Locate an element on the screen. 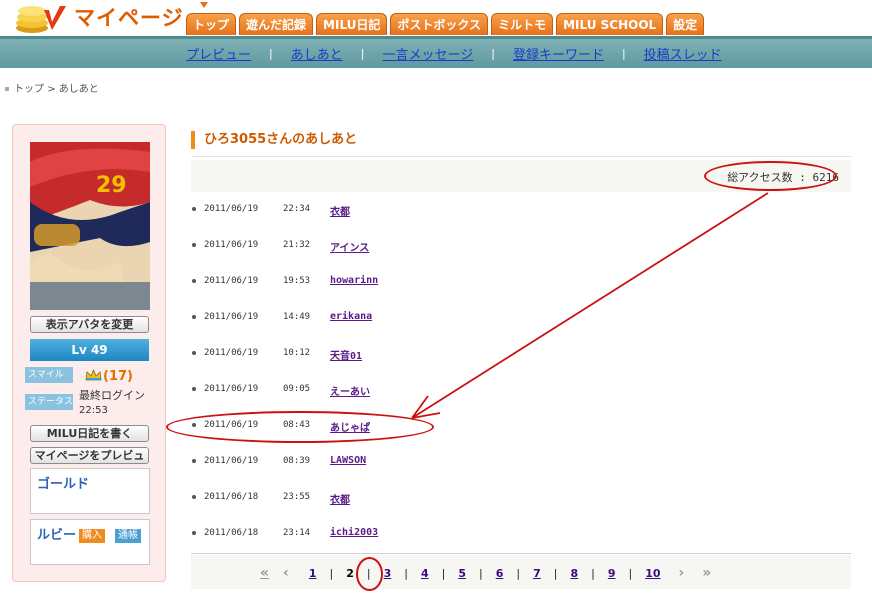 The height and width of the screenshot is (593, 872). tab-top: トップ is located at coordinates (211, 24).